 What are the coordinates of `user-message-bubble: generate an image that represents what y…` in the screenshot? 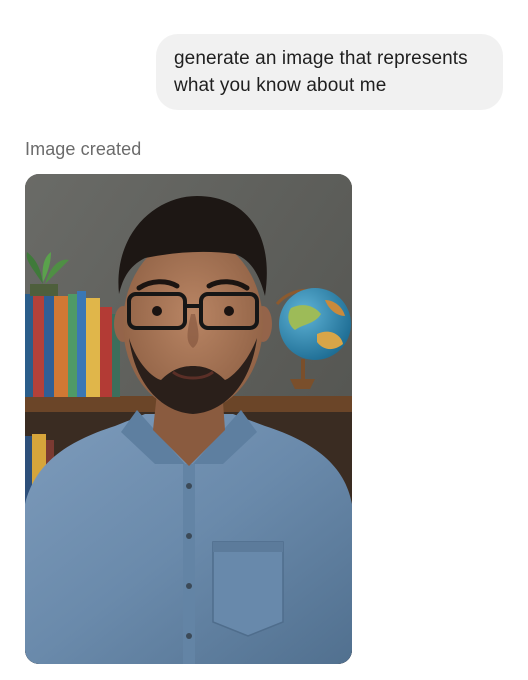 It's located at (329, 72).